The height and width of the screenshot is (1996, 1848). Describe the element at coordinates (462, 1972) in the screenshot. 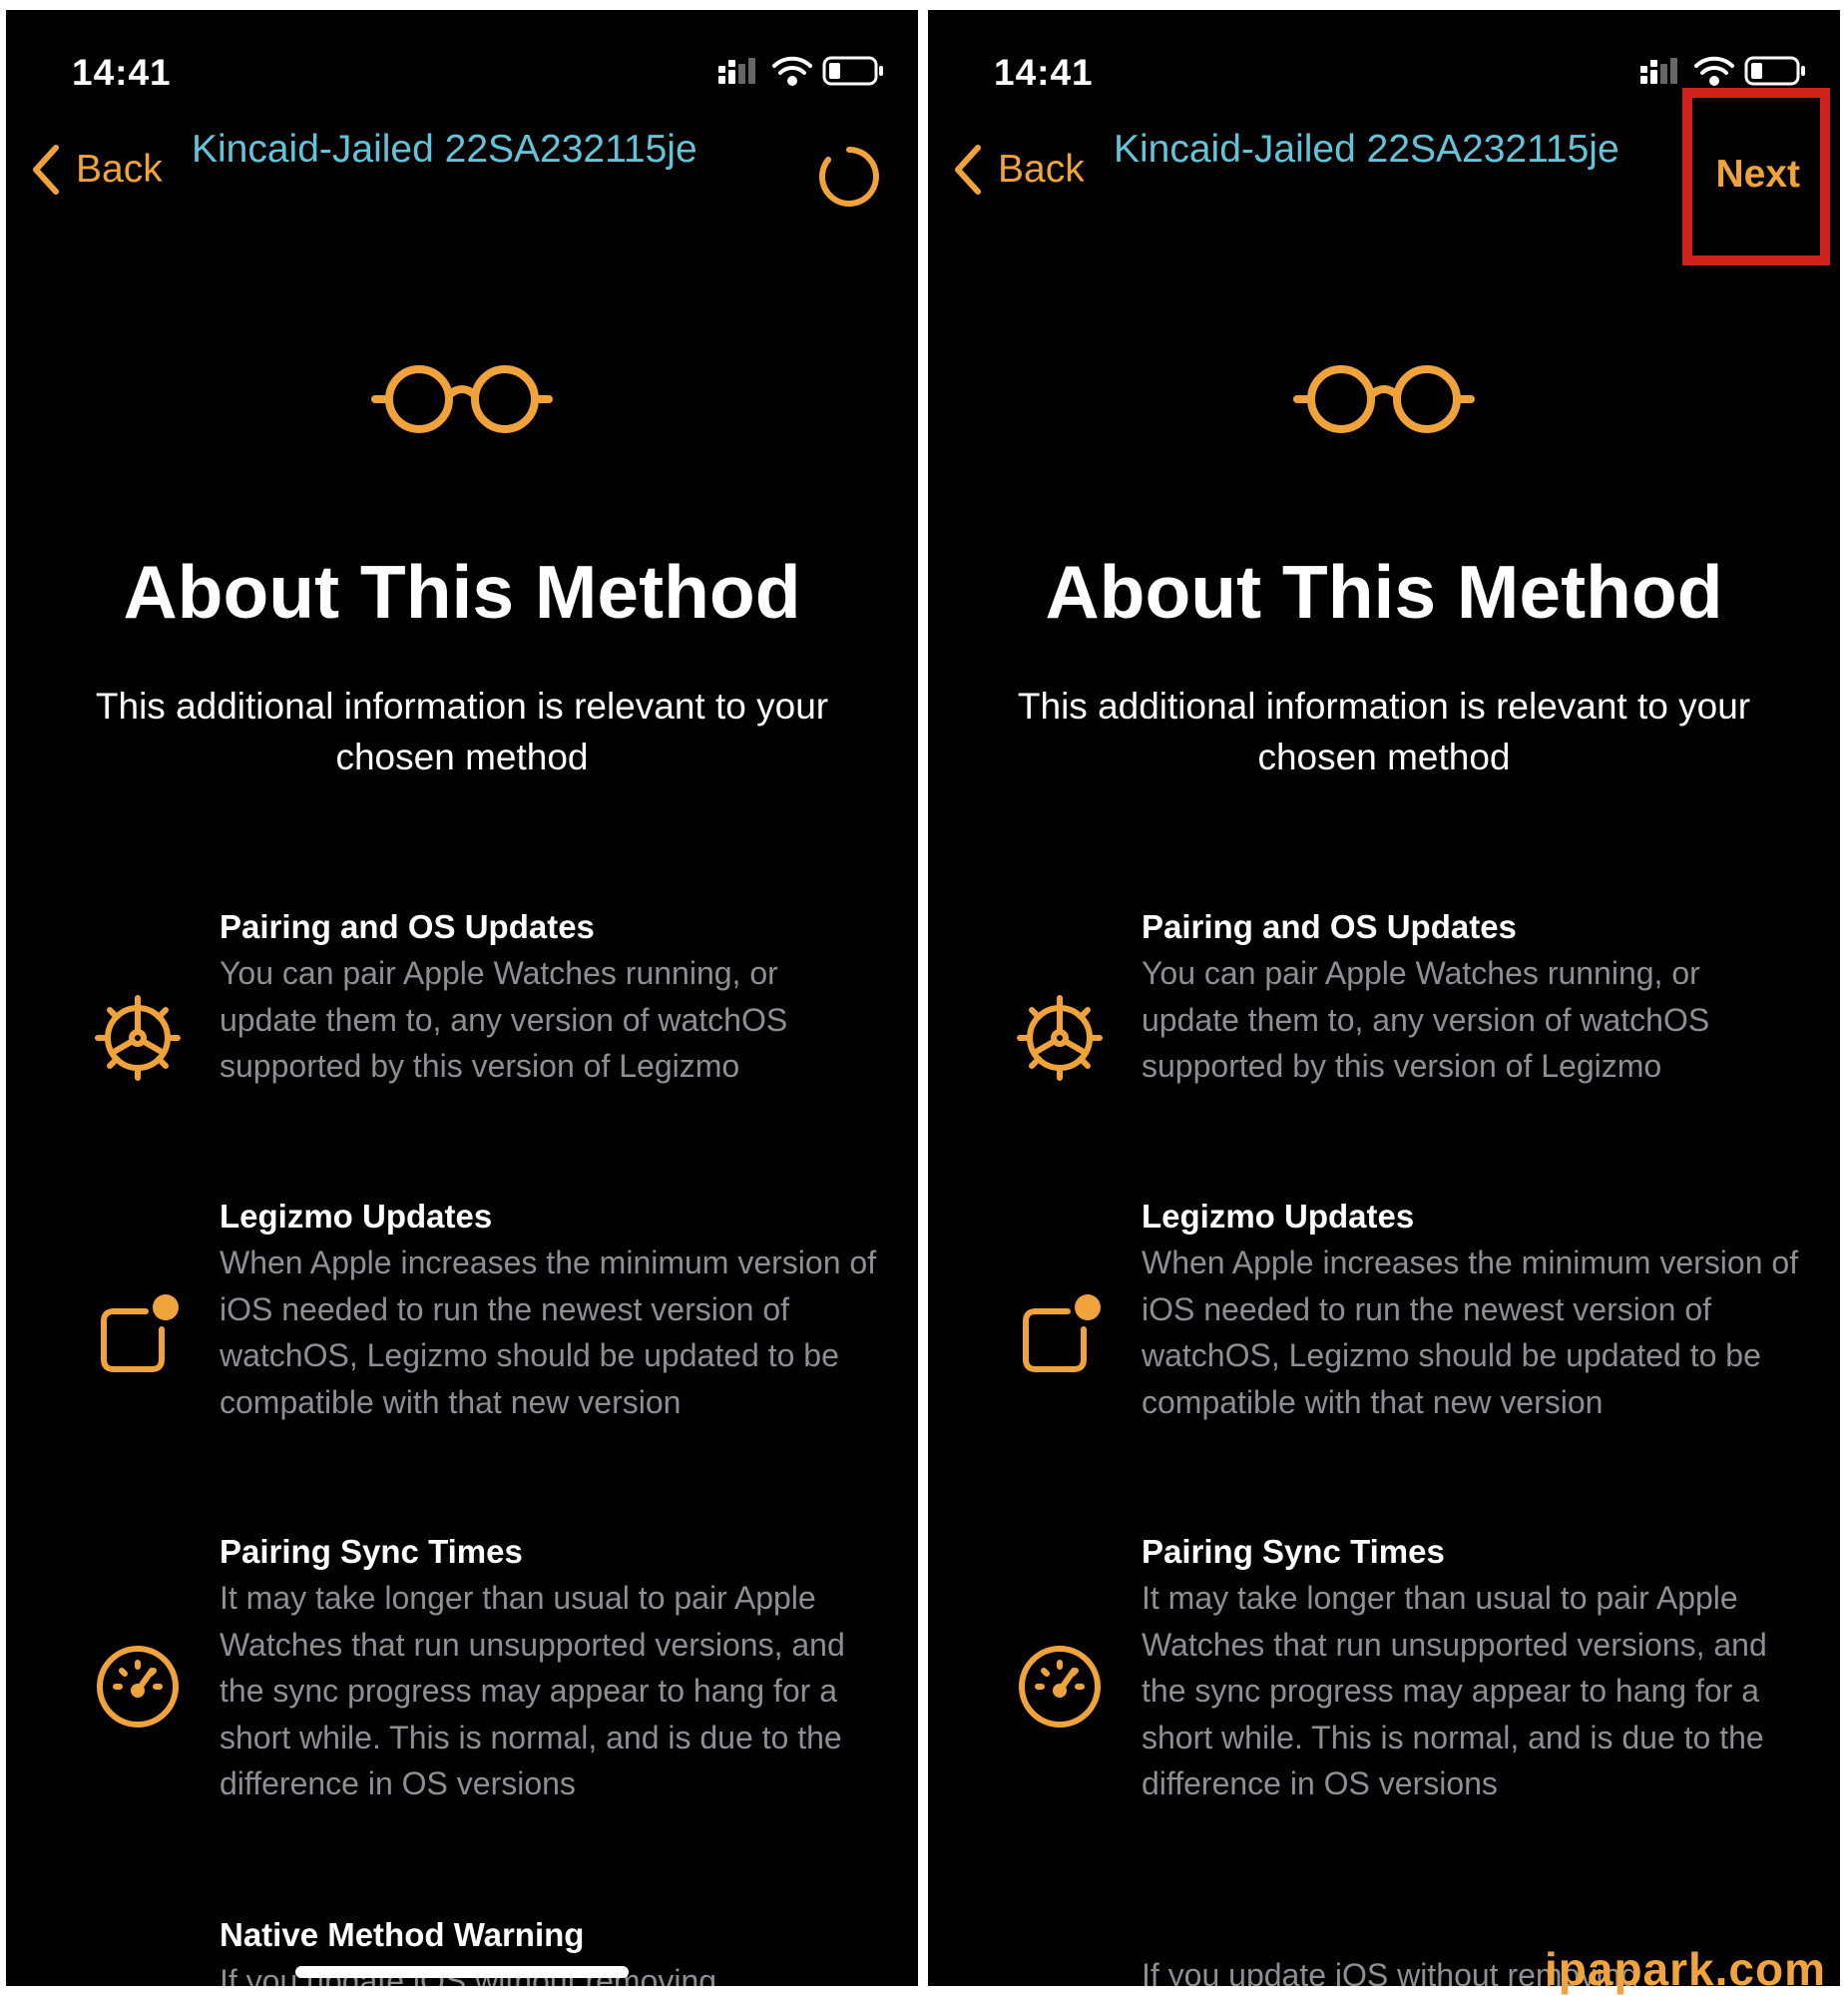

I see `home-indicator` at that location.